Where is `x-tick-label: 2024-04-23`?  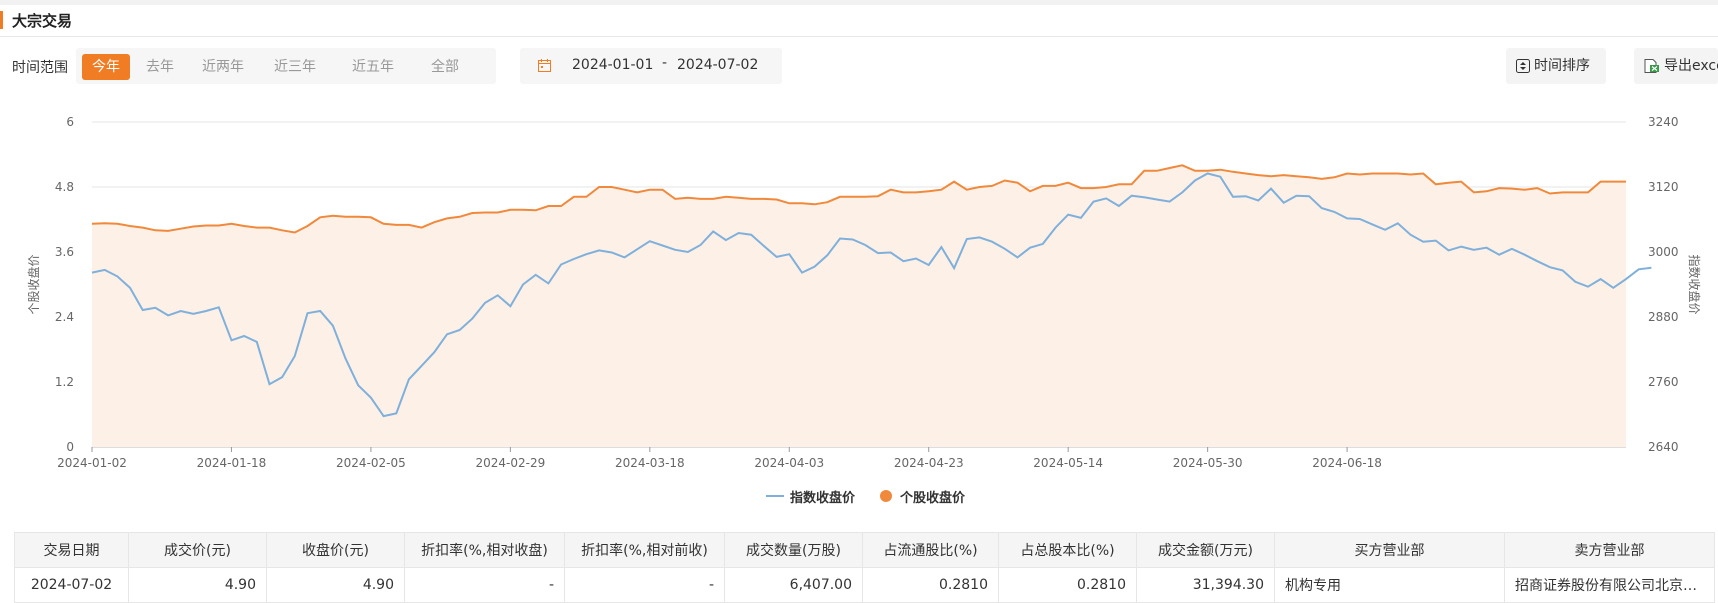 x-tick-label: 2024-04-23 is located at coordinates (929, 463).